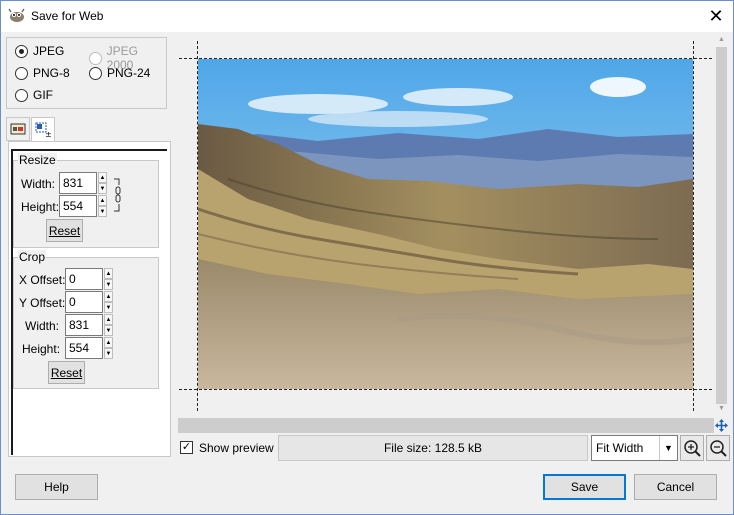 The width and height of the screenshot is (734, 515). Describe the element at coordinates (84, 302) in the screenshot. I see `crop-y-input: 0` at that location.